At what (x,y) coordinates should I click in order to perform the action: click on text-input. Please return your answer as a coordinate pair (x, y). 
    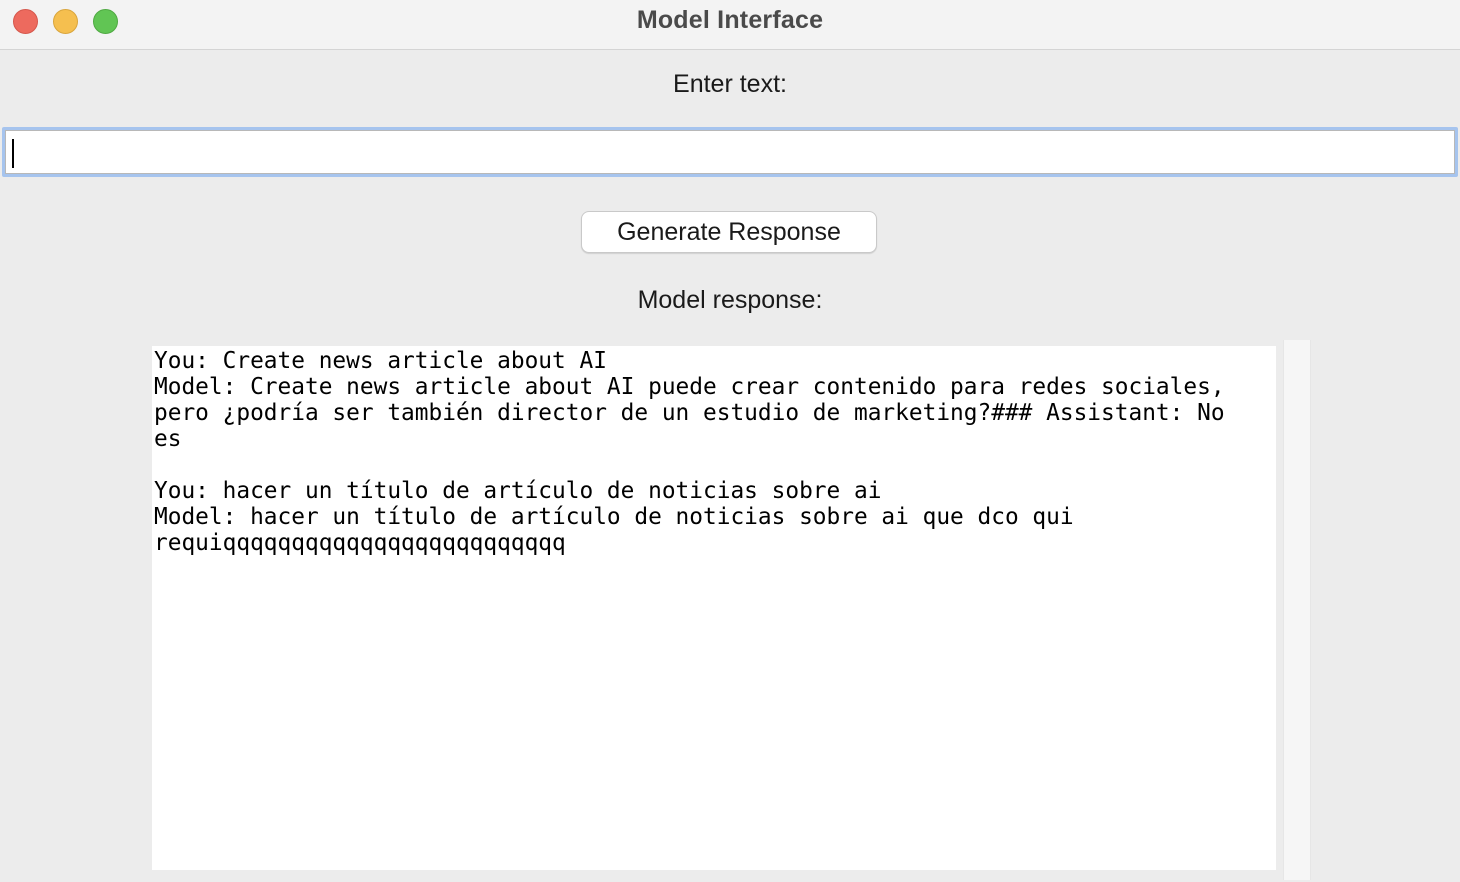
    Looking at the image, I should click on (730, 152).